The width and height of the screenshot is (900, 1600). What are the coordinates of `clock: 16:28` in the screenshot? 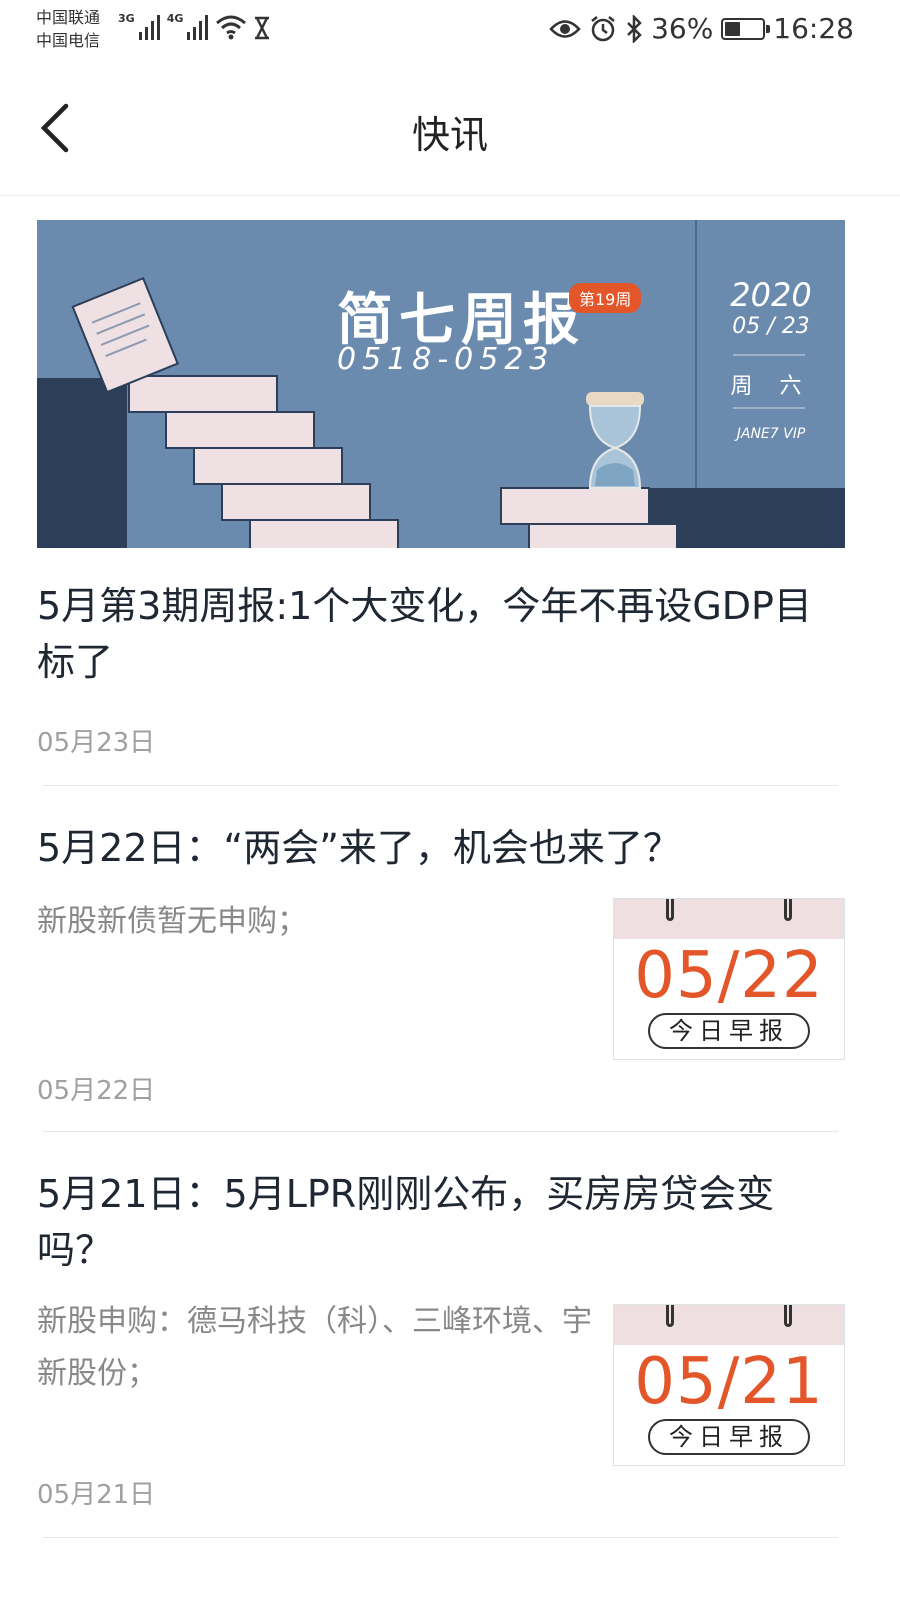 It's located at (813, 28).